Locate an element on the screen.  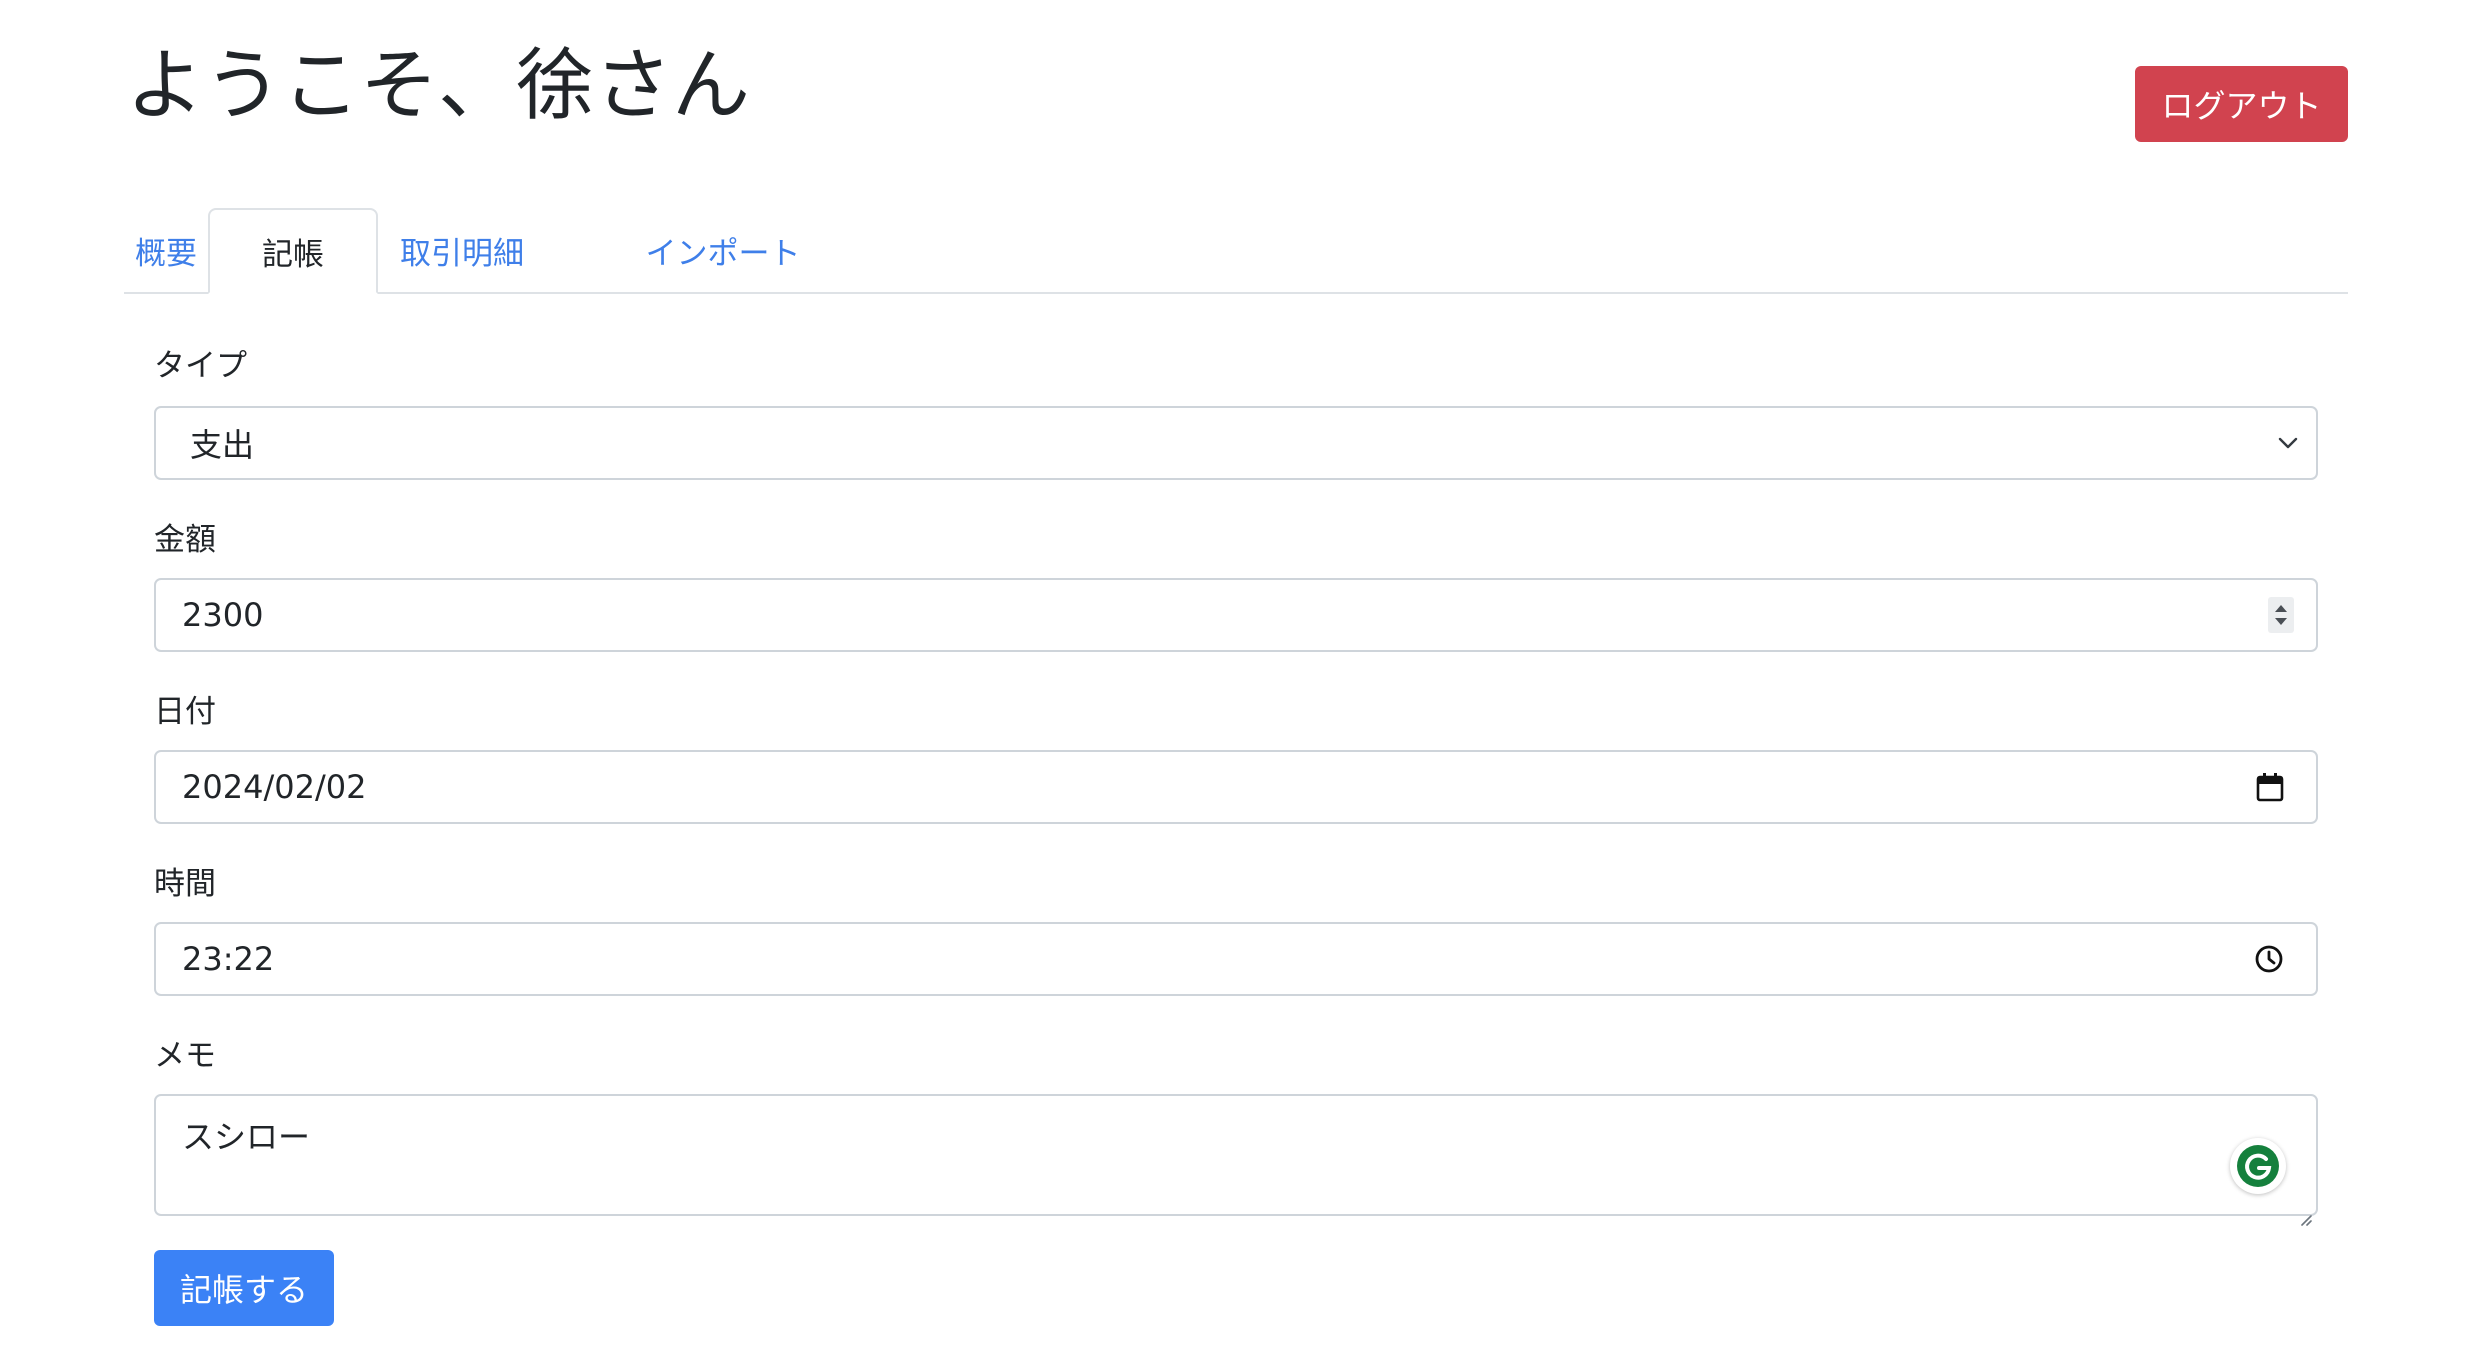
type-select: 支出 is located at coordinates (1236, 443).